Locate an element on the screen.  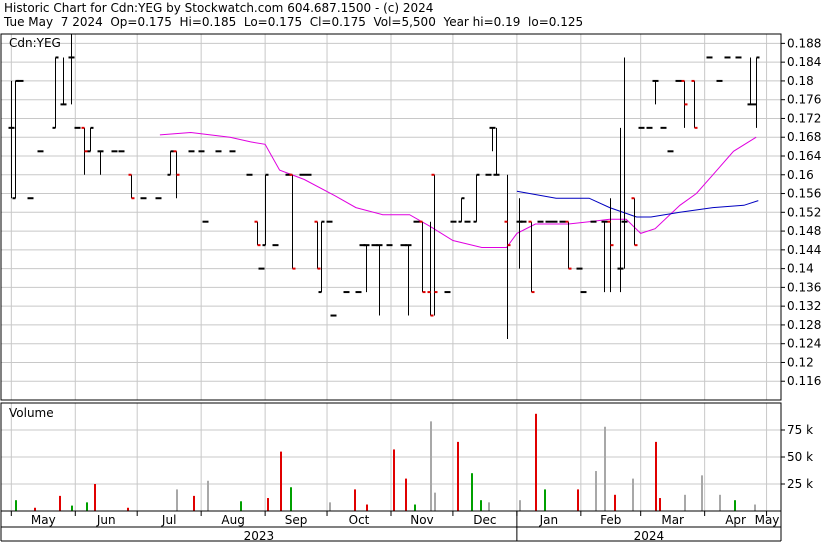
price-tick-label: 0.176 is located at coordinates (804, 100).